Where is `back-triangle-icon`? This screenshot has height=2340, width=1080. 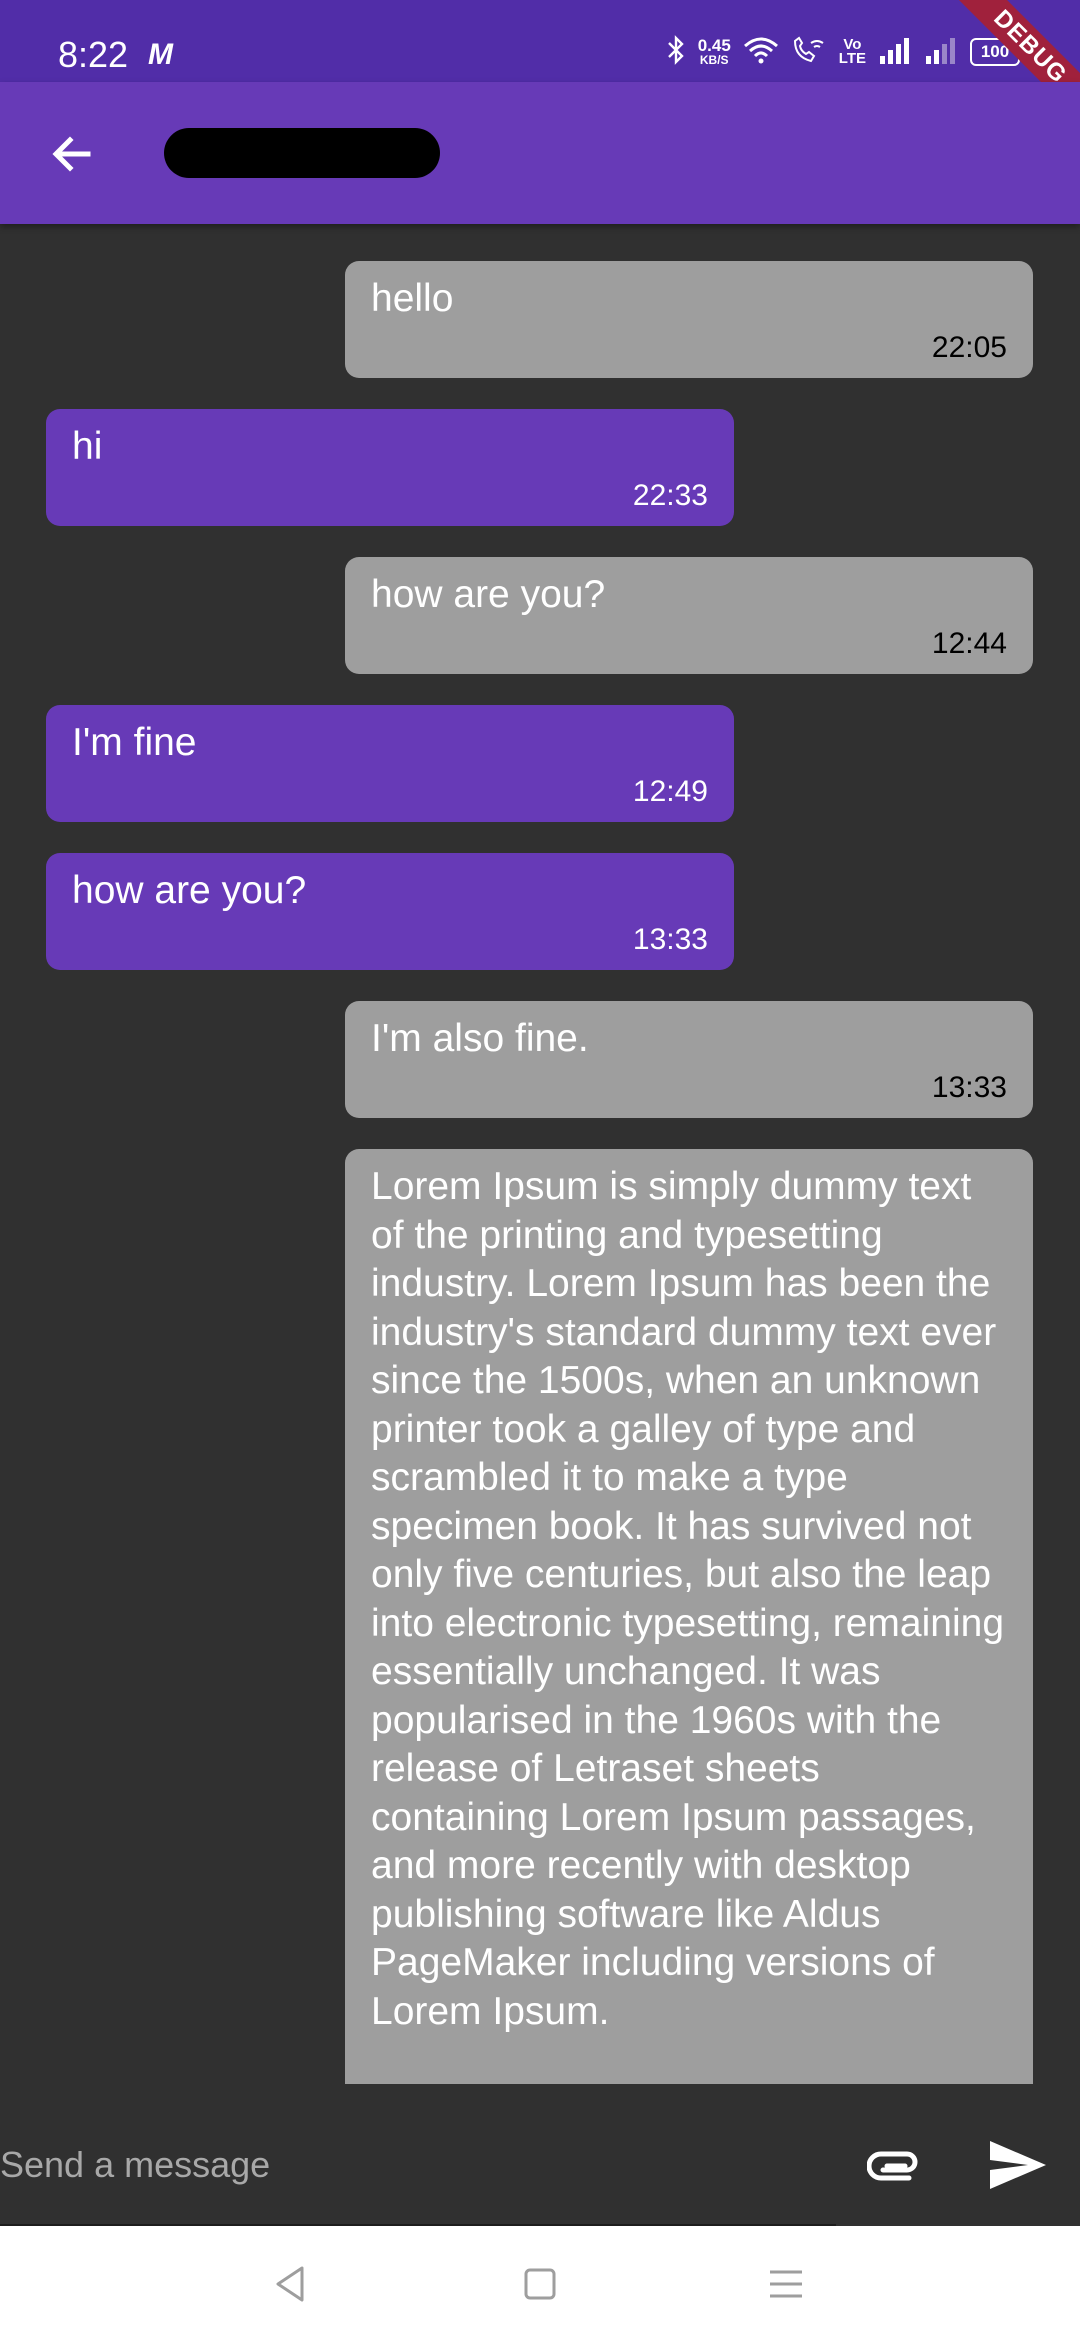
back-triangle-icon is located at coordinates (290, 2284).